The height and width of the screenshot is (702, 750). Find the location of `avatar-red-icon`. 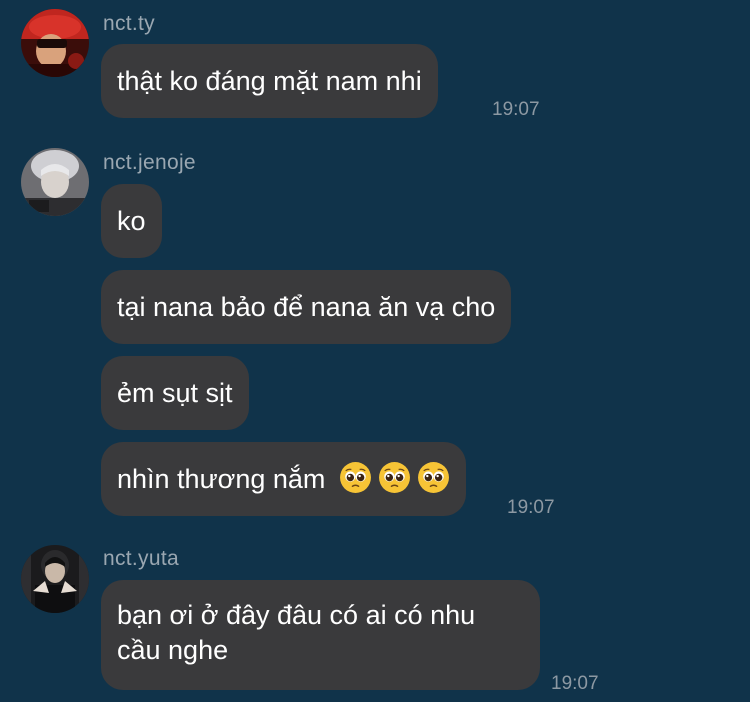

avatar-red-icon is located at coordinates (55, 43).